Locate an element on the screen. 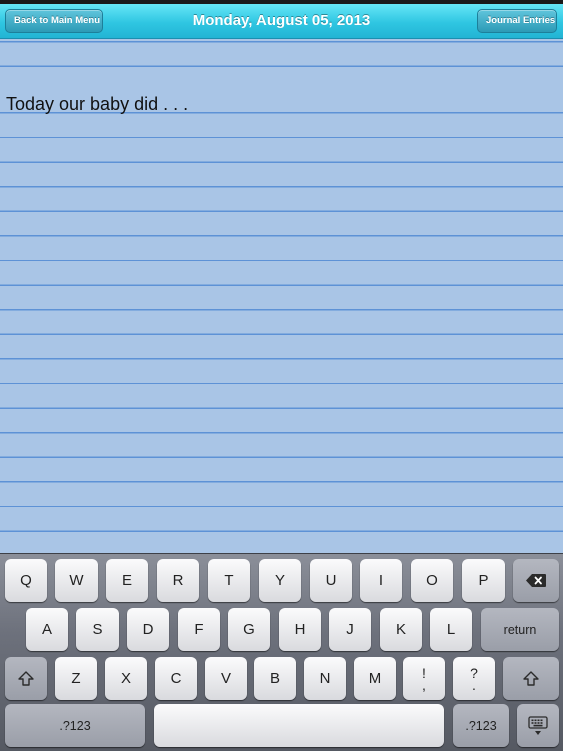  numbers-key-left: .?123 is located at coordinates (75, 725).